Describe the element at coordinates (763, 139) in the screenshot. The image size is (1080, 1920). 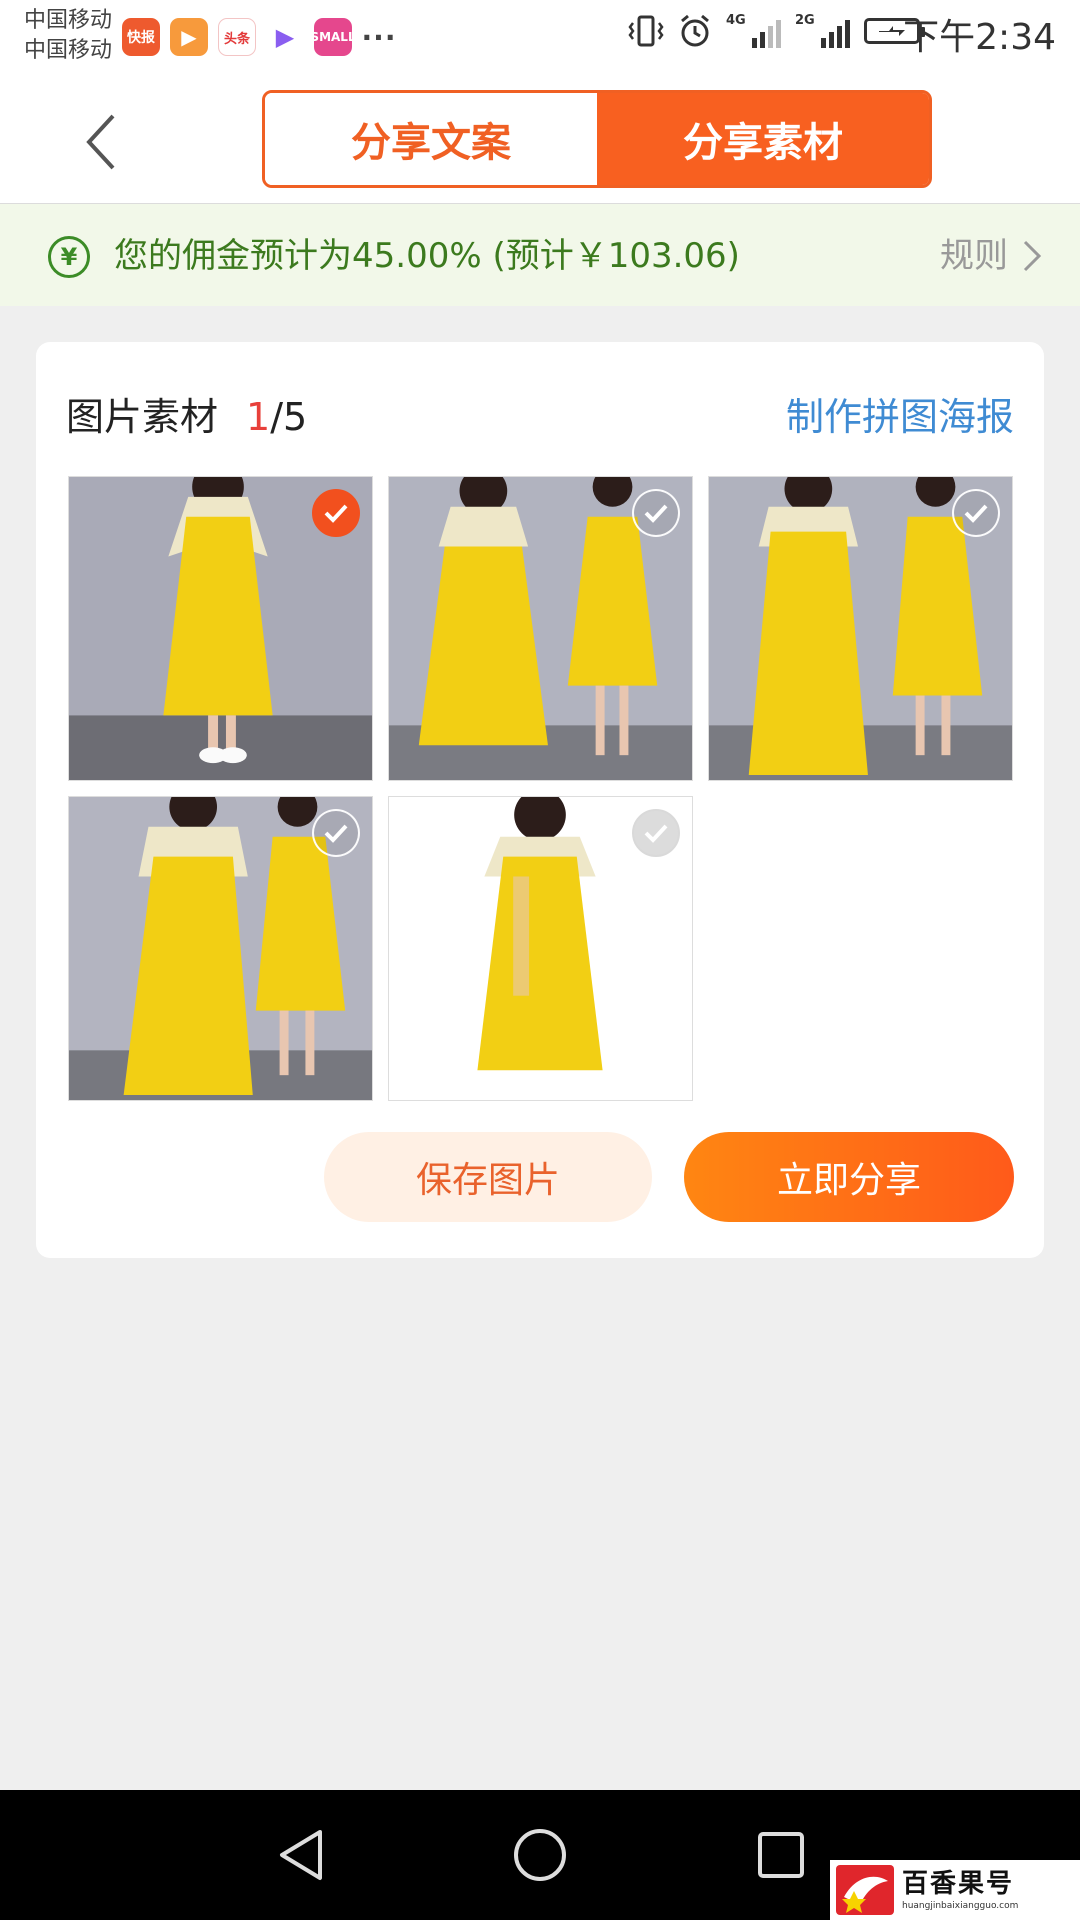
I see `tab-share-material: 分享素材` at that location.